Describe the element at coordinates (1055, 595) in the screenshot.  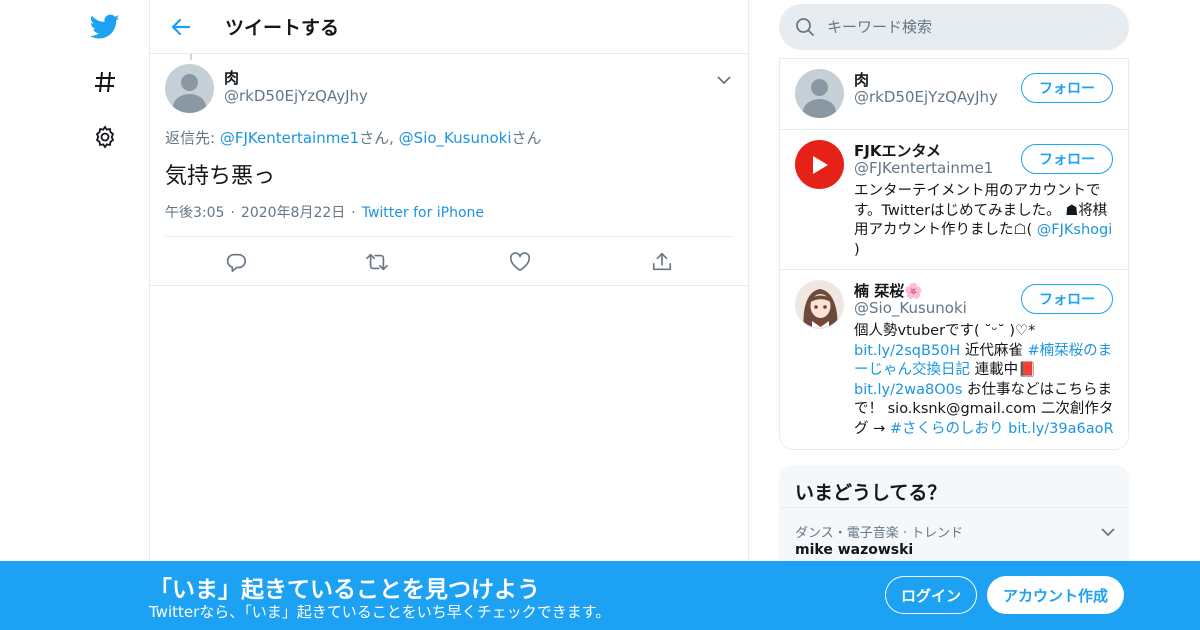
I see `signup-button: アカウント作成` at that location.